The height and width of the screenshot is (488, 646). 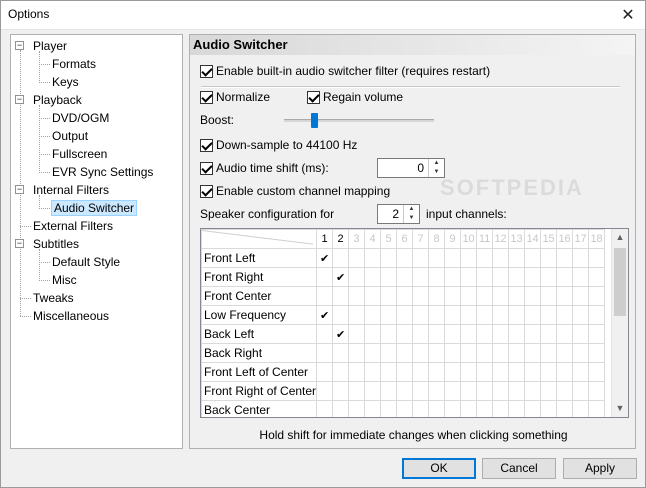 What do you see at coordinates (206, 97) in the screenshot?
I see `normalize-check` at bounding box center [206, 97].